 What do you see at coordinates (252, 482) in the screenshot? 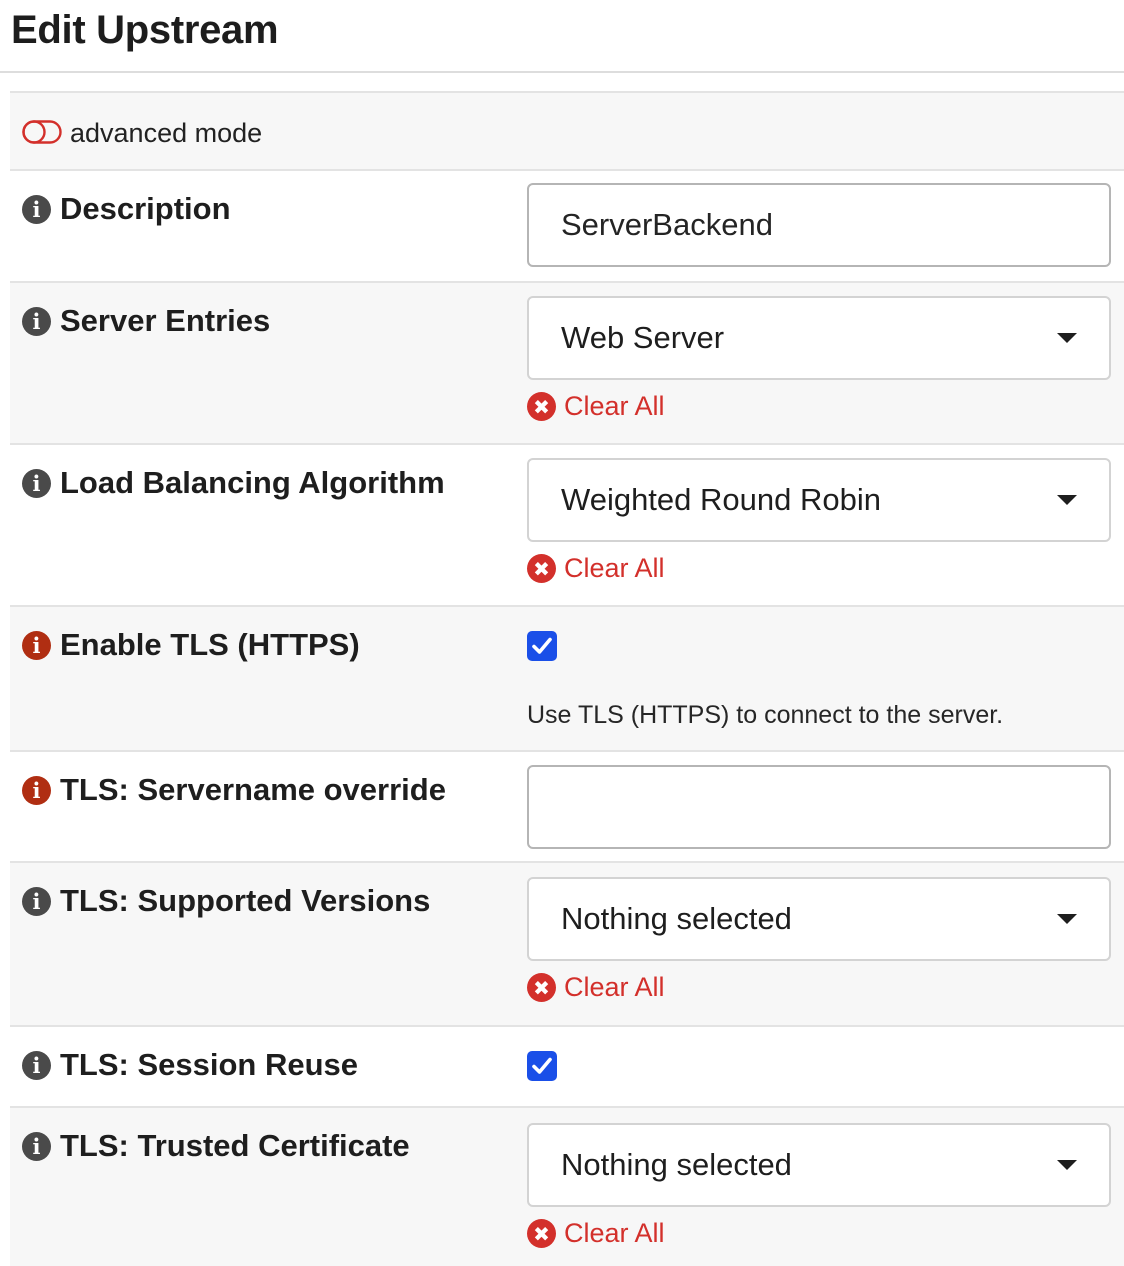
I see `field-label: Load Balancing Algorithm` at bounding box center [252, 482].